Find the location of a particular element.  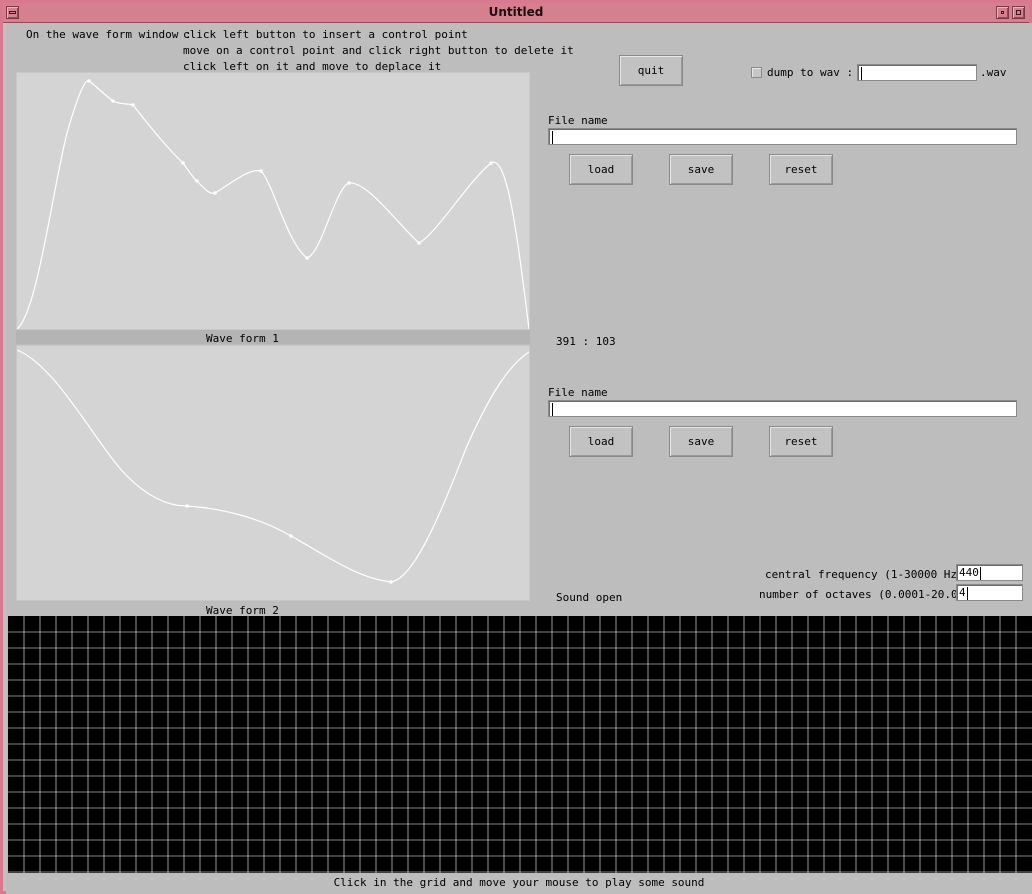

central-frequency-label: central frequency (1-30000 Hz) is located at coordinates (864, 574).